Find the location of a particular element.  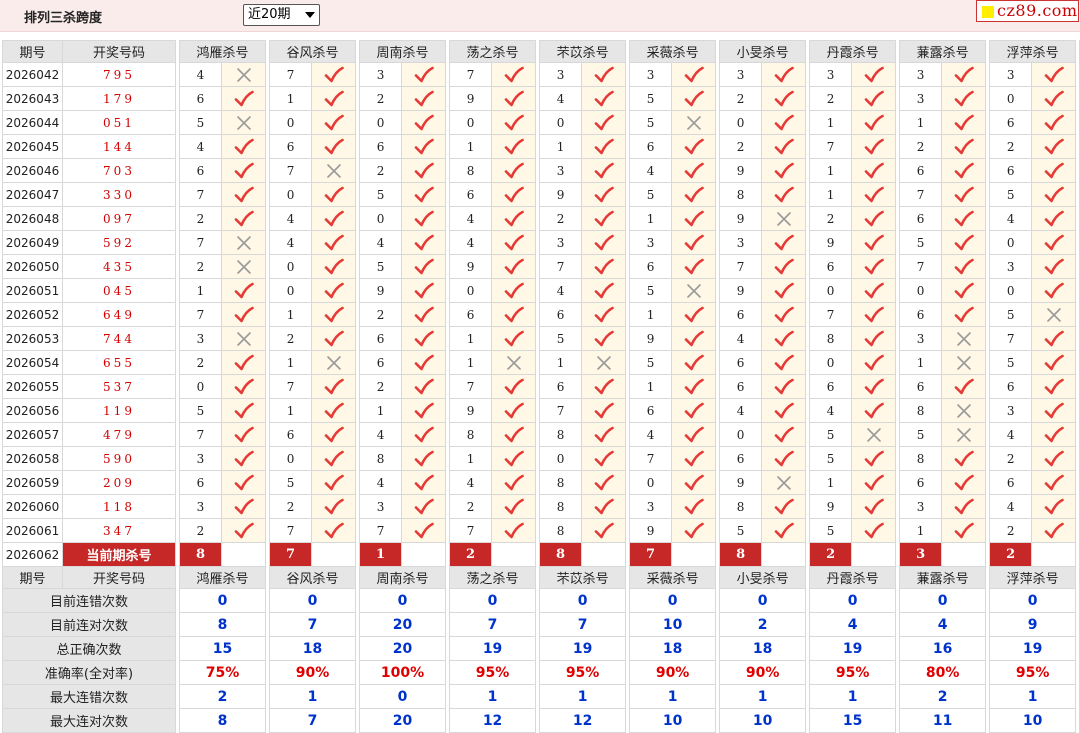

summary-value: 18 is located at coordinates (313, 648).